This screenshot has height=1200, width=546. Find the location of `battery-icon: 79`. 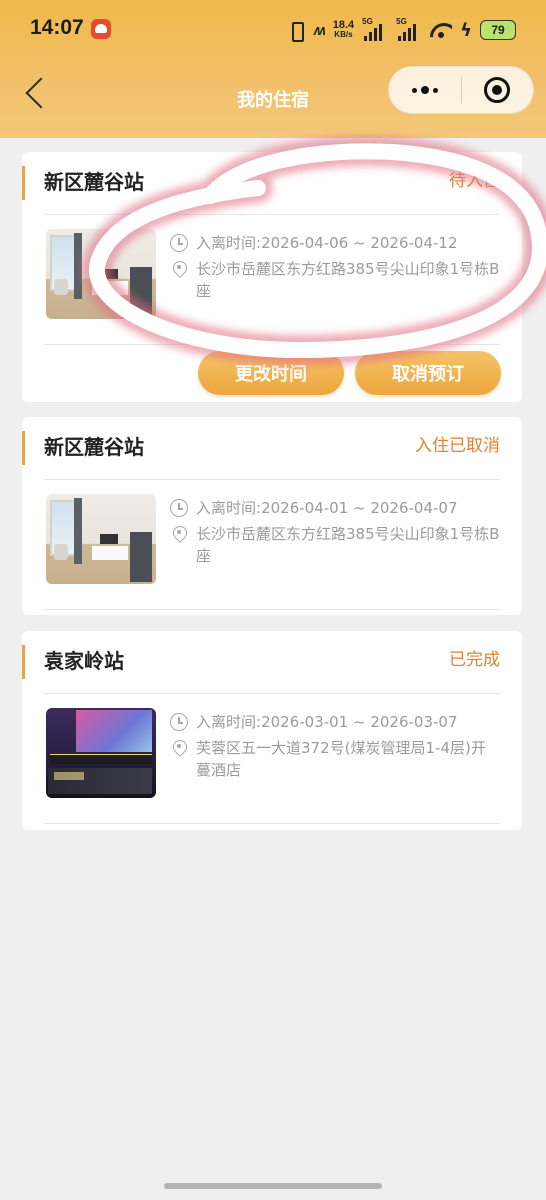

battery-icon: 79 is located at coordinates (498, 30).